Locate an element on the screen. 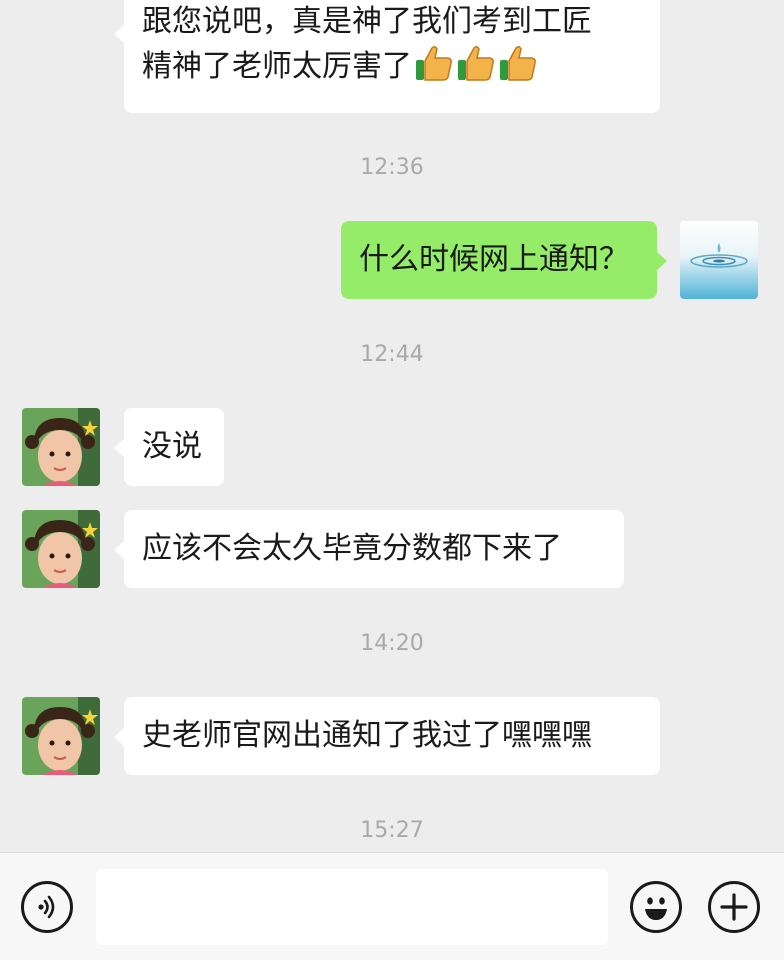 This screenshot has width=784, height=960. message-text-line: 跟您说吧，真是神了我们考到工匠 is located at coordinates (367, 21).